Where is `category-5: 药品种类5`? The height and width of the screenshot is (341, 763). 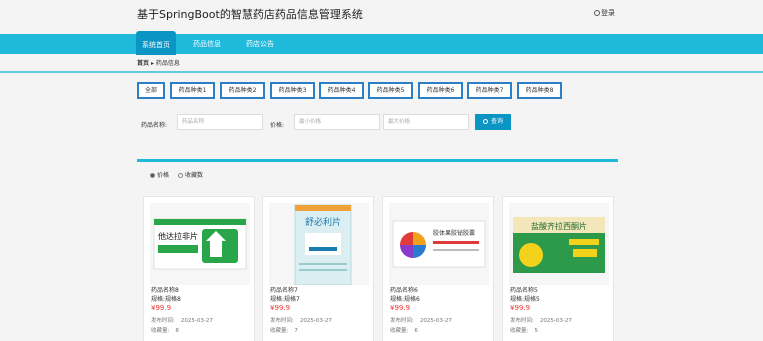
category-5: 药品种类5 is located at coordinates (390, 90).